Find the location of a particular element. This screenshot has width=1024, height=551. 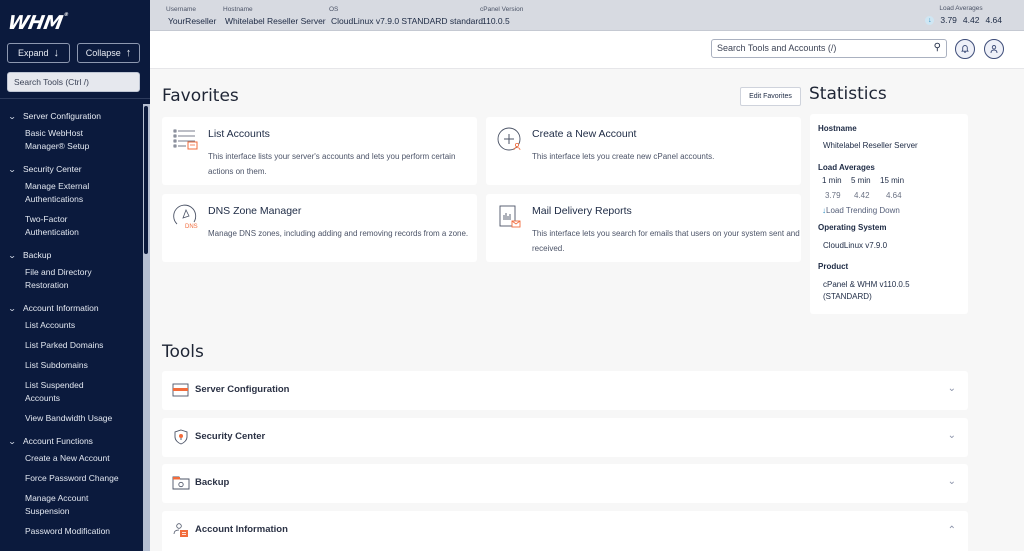

load-values: 3.79 4.42 4.64 is located at coordinates (863, 195).